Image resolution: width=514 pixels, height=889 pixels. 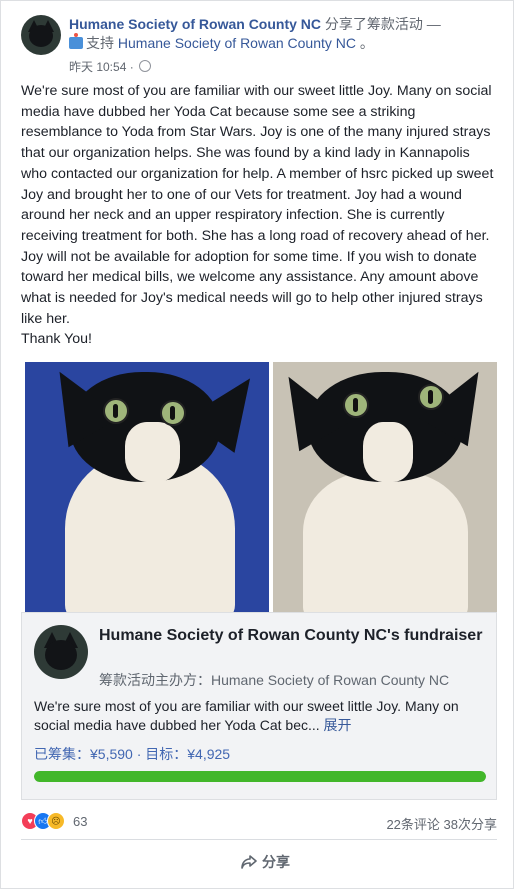 I want to click on cat-photo-right, so click(x=385, y=487).